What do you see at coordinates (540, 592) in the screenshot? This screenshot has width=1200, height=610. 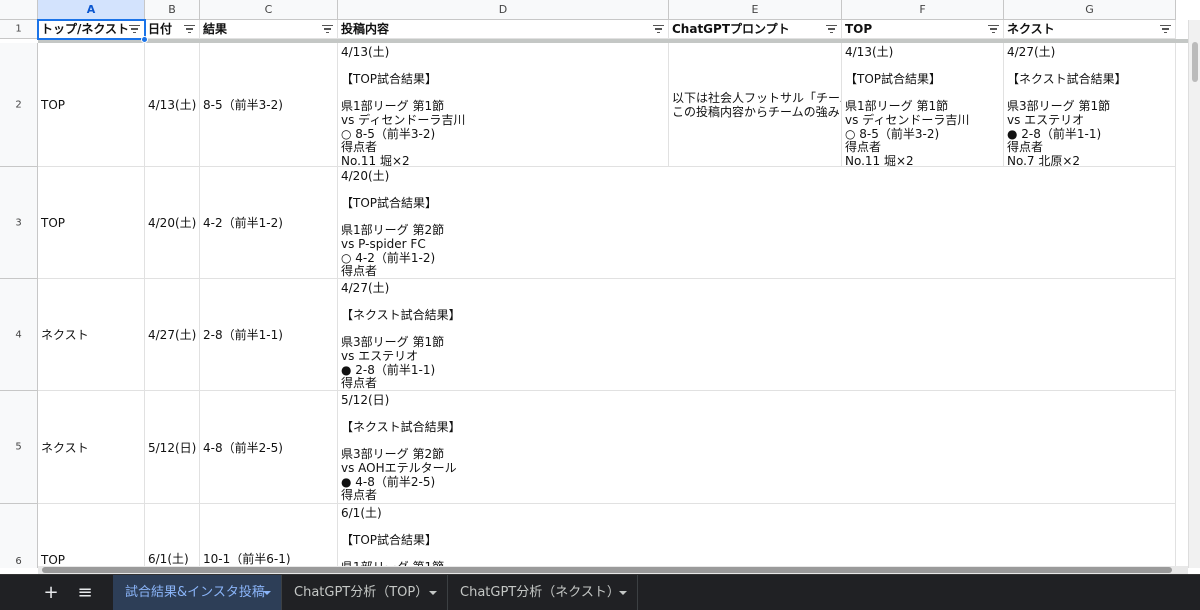 I see `tab-label: ChatGPT分析（ネクスト）` at bounding box center [540, 592].